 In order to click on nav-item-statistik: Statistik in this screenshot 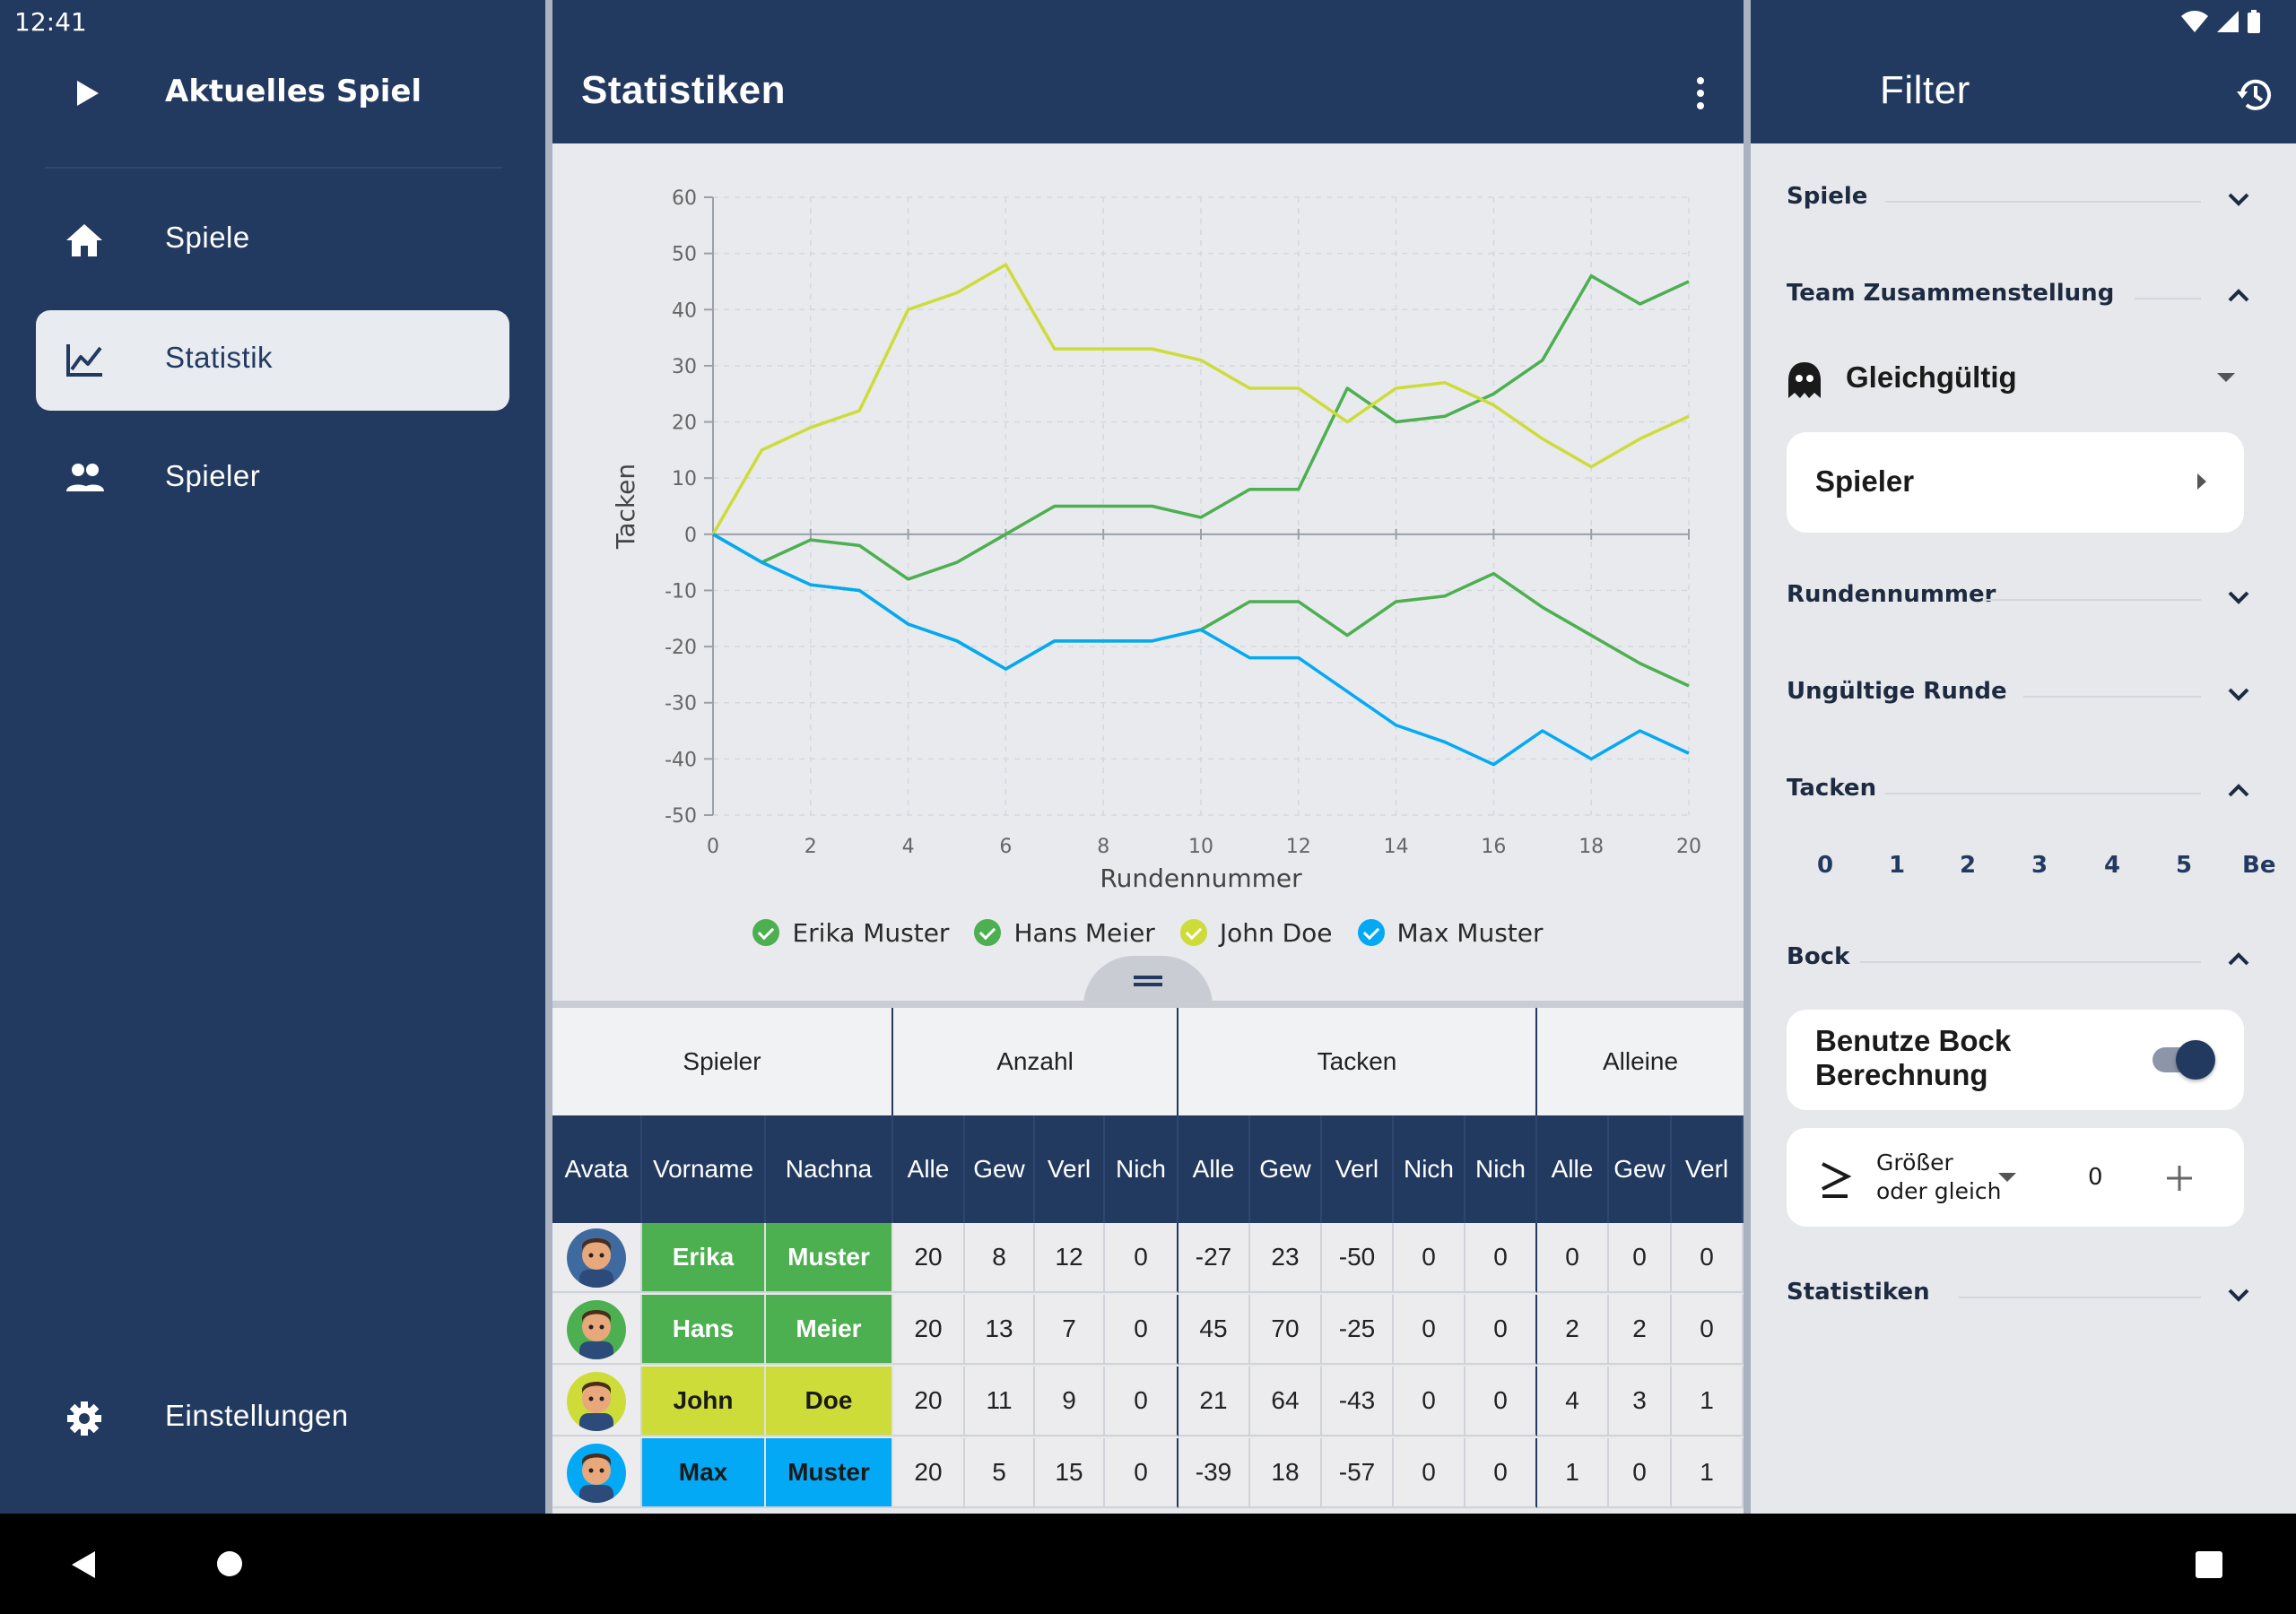, I will do `click(272, 360)`.